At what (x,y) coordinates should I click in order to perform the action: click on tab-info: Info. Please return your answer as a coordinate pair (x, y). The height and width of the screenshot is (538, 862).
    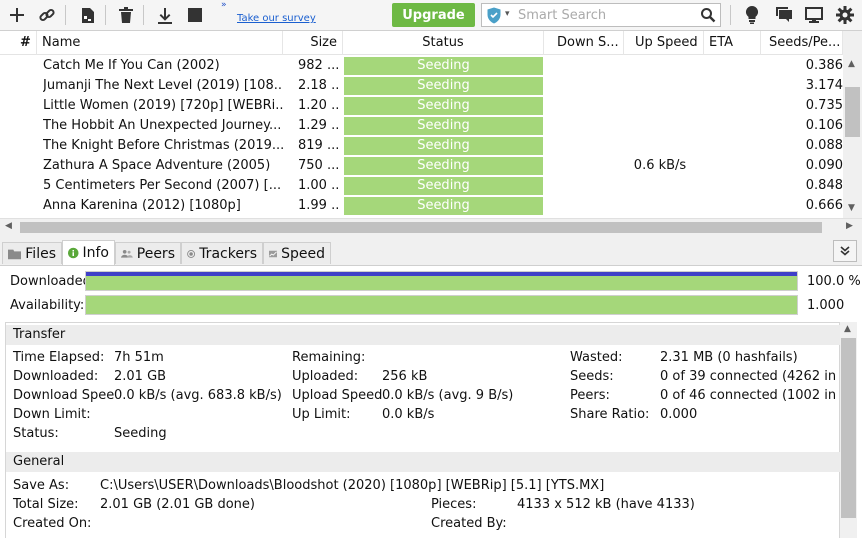
    Looking at the image, I should click on (88, 252).